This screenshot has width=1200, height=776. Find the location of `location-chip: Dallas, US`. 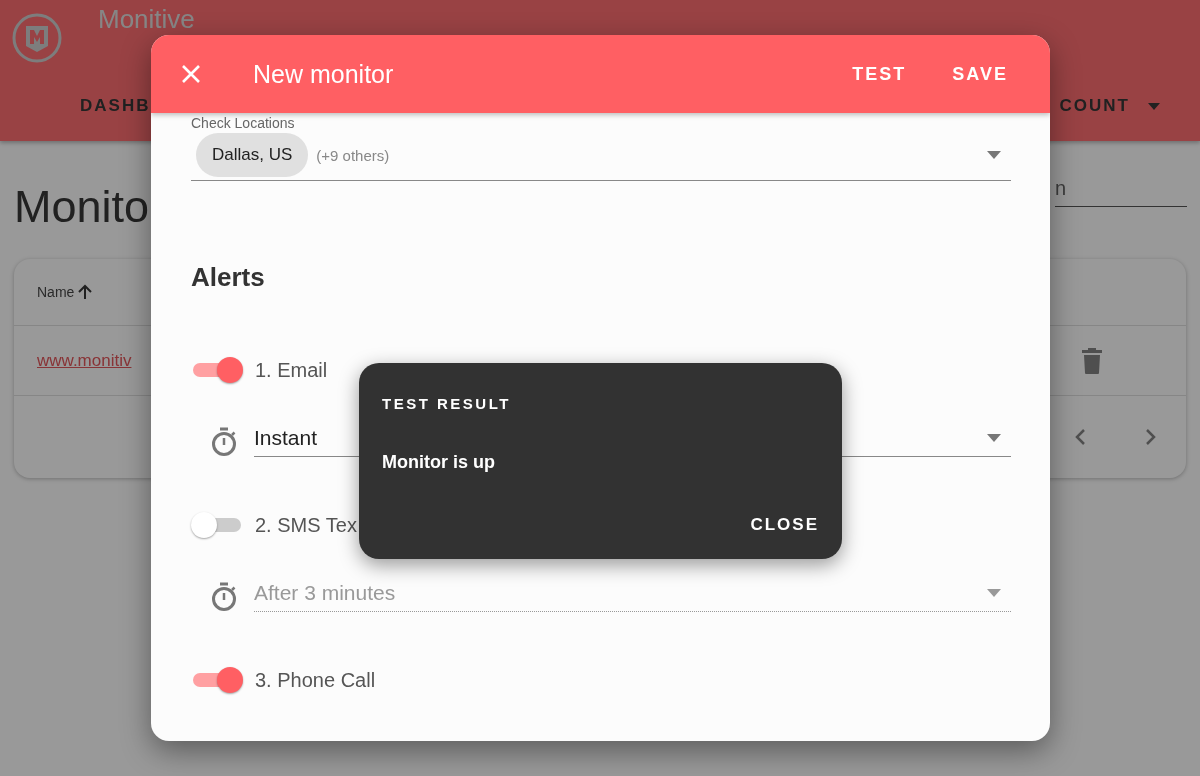

location-chip: Dallas, US is located at coordinates (252, 155).